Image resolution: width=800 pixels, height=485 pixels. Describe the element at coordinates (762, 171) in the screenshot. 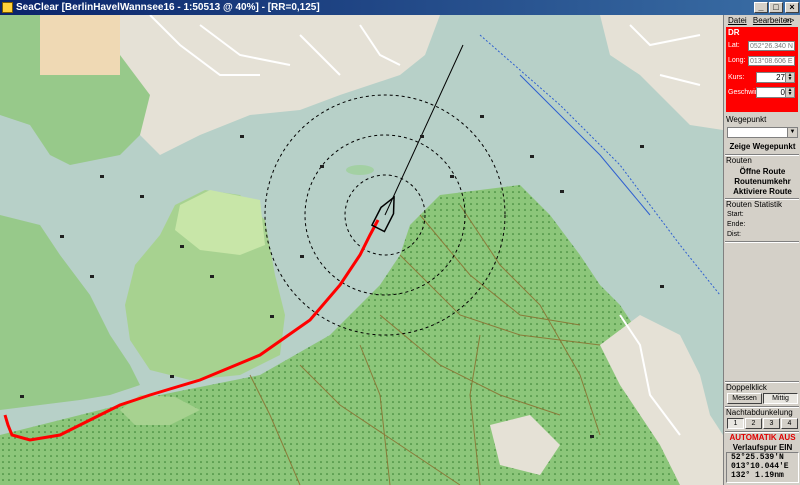

I see `open-route-button: Öffne Route` at that location.